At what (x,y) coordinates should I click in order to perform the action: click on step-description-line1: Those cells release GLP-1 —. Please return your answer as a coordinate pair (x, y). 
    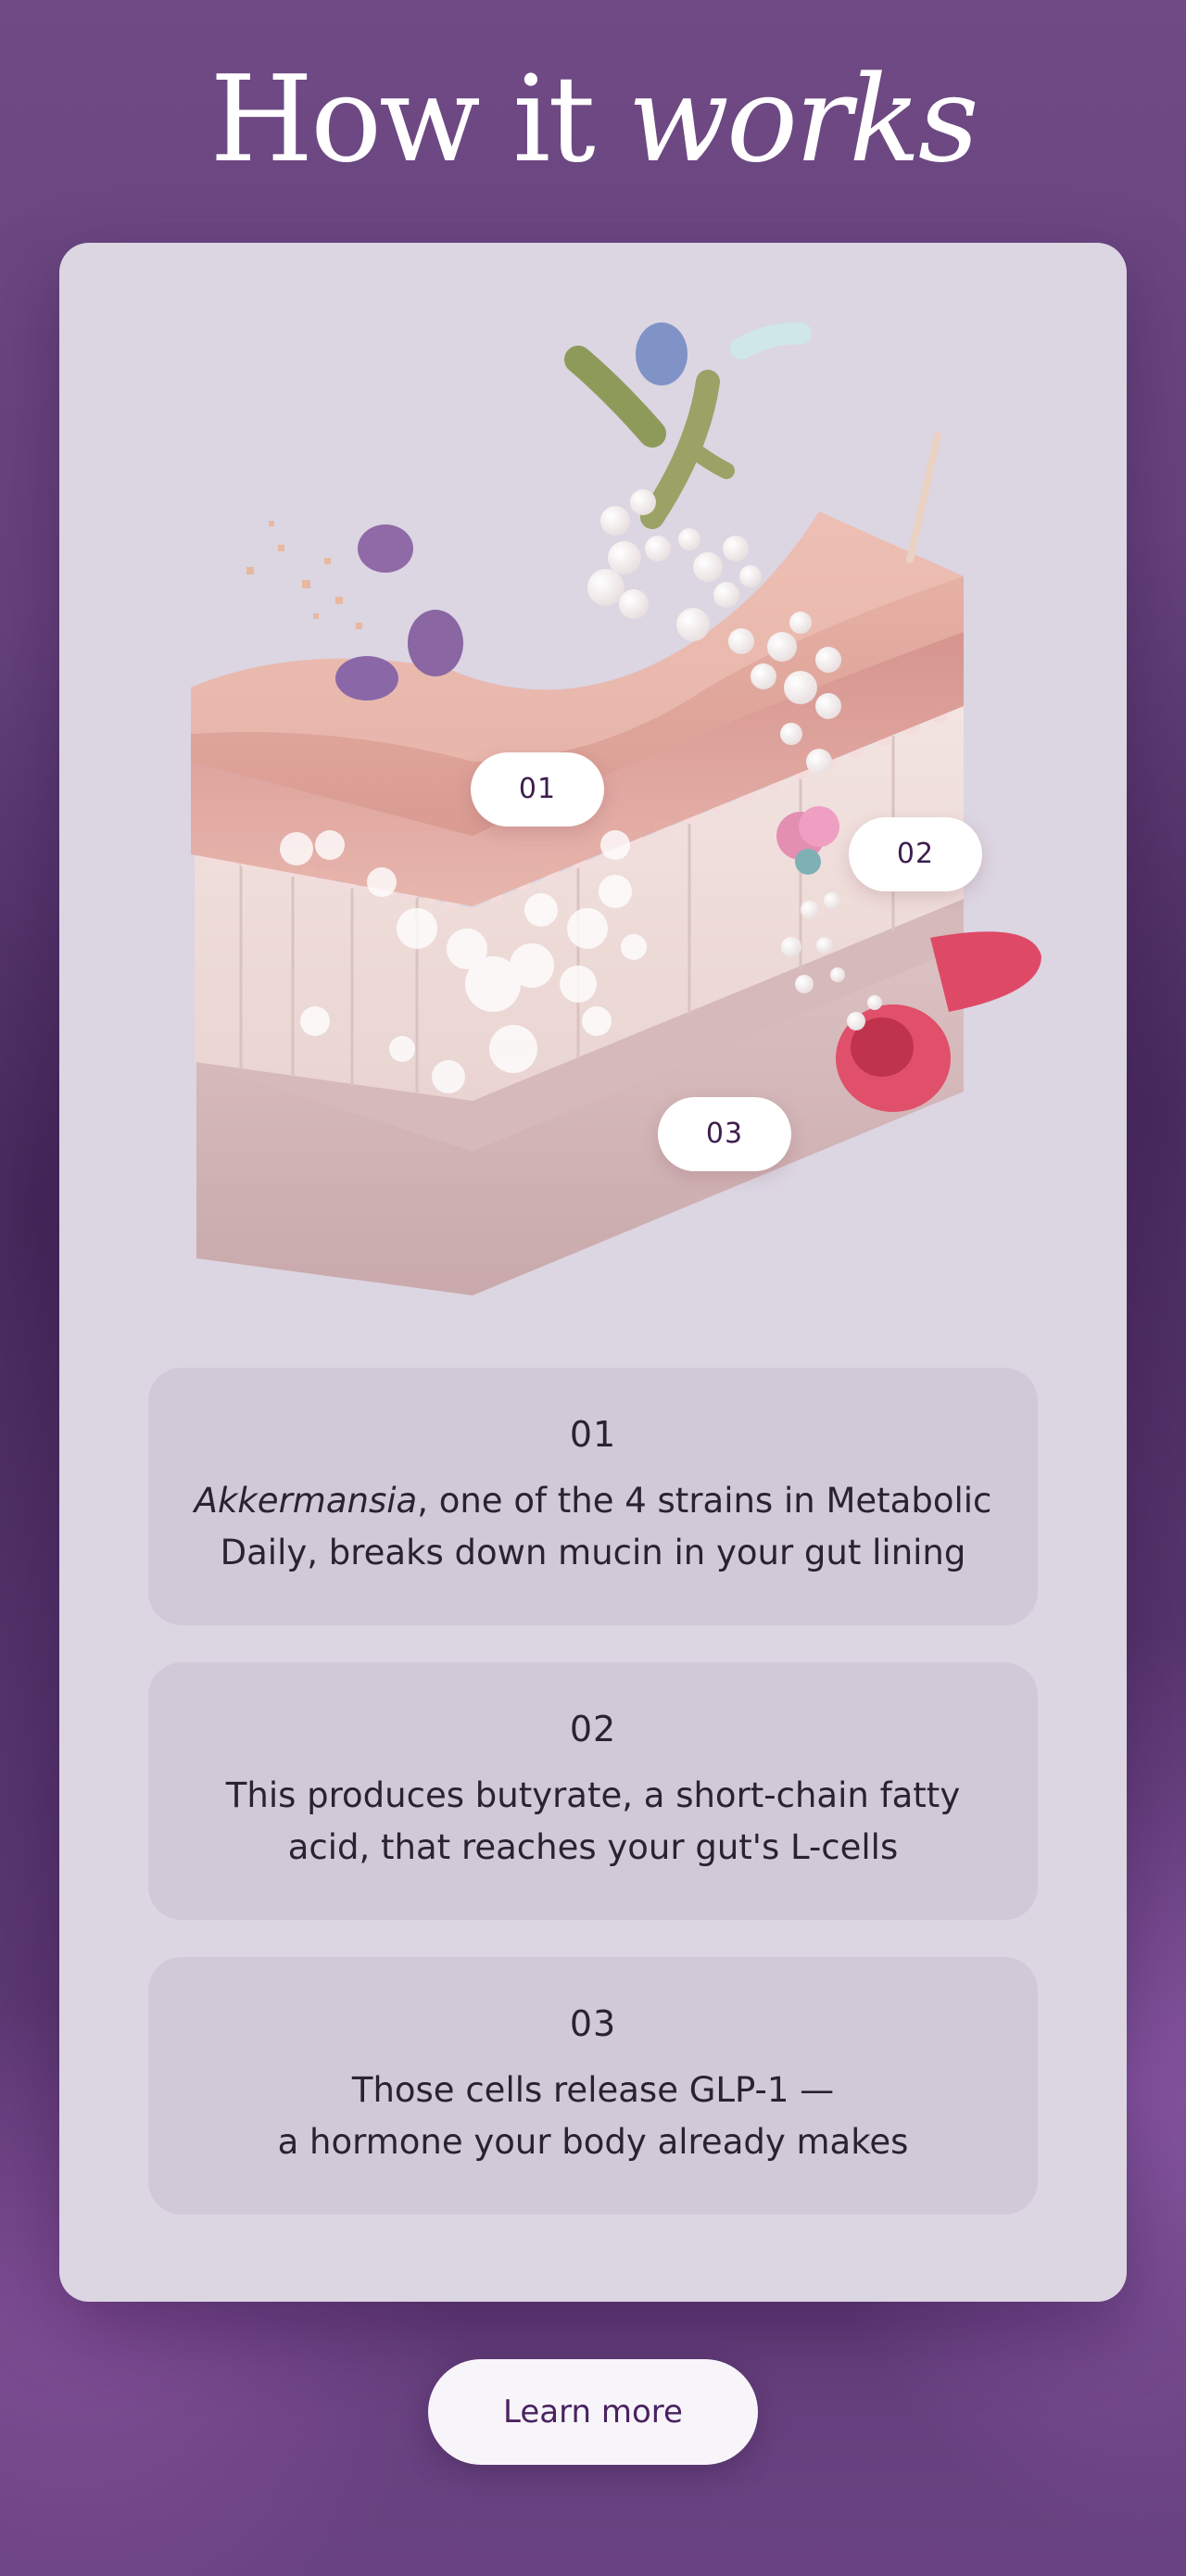
    Looking at the image, I should click on (593, 2090).